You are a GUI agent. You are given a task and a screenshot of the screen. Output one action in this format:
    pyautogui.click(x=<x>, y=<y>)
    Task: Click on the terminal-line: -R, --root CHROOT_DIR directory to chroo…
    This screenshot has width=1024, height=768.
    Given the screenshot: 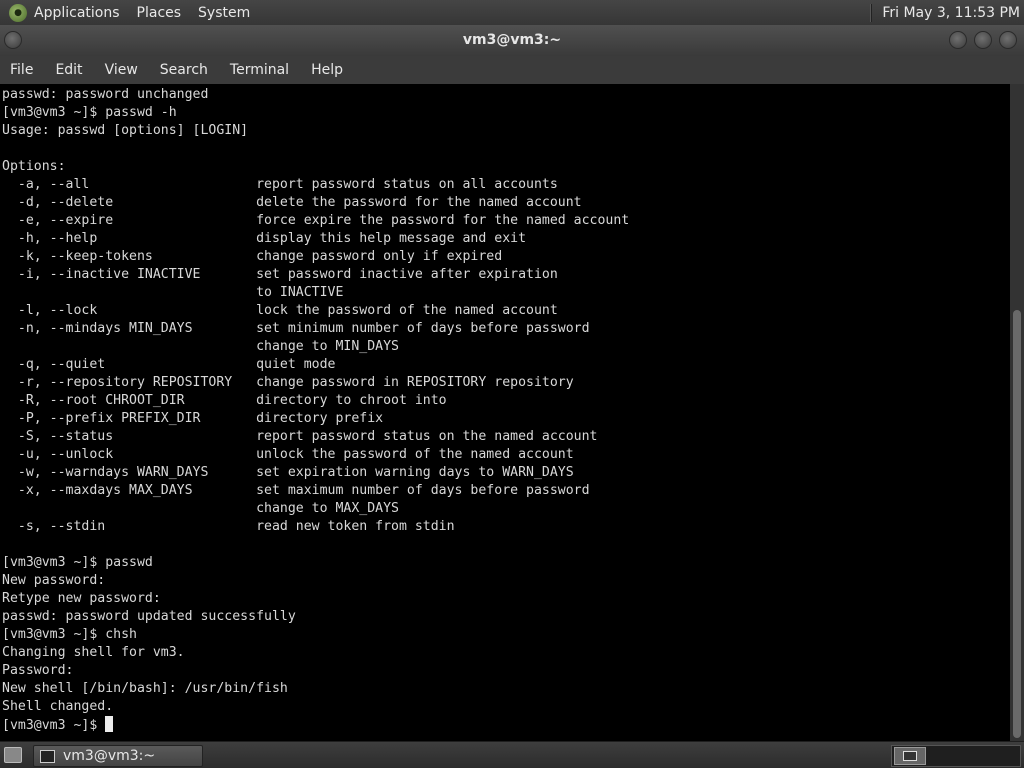 What is the action you would take?
    pyautogui.click(x=224, y=400)
    